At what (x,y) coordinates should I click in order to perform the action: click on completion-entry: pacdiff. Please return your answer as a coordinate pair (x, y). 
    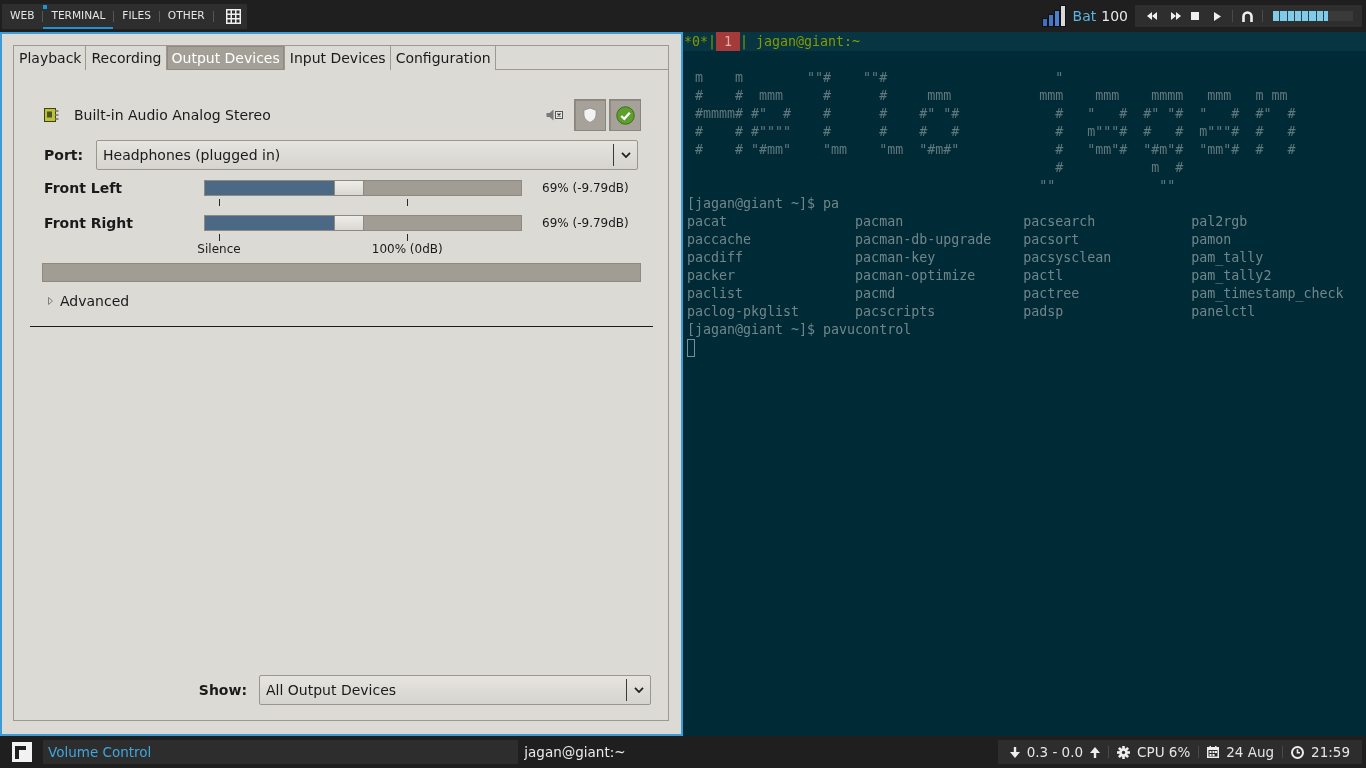
    Looking at the image, I should click on (715, 257).